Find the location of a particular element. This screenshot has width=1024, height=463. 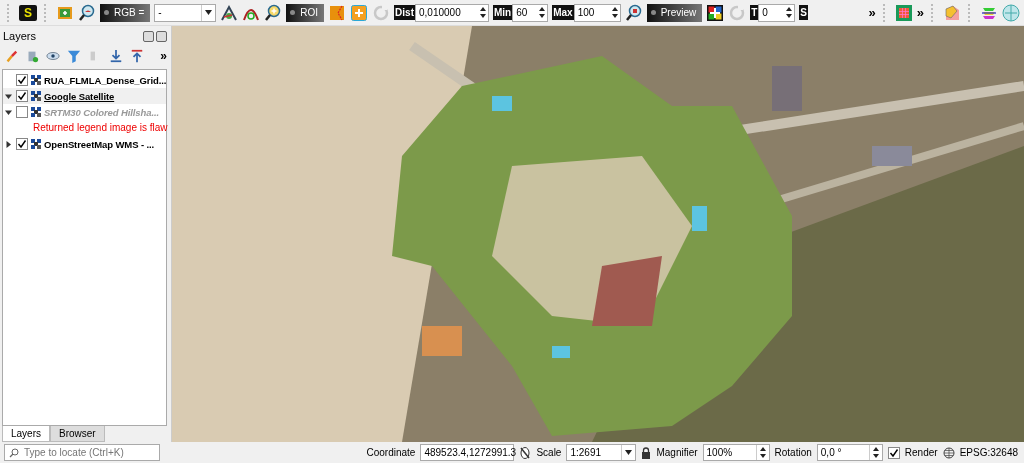

status-label: Scale is located at coordinates (549, 452).